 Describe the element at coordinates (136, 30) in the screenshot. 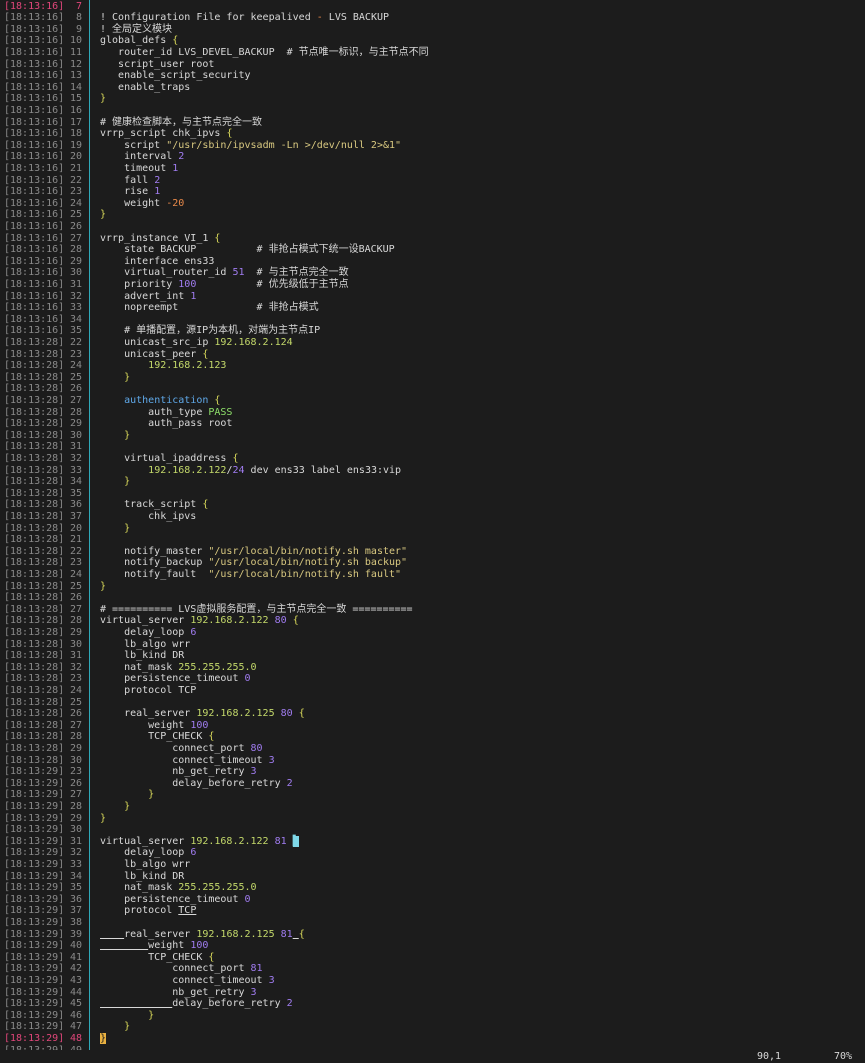

I see `line-code: ! 全局定义模块` at that location.